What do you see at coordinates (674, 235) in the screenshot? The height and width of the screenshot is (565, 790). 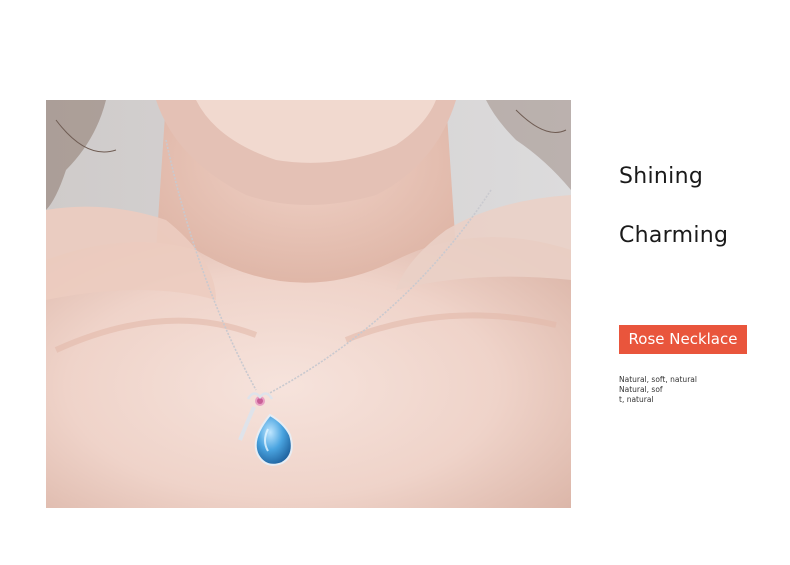 I see `headline-charming: Charming` at bounding box center [674, 235].